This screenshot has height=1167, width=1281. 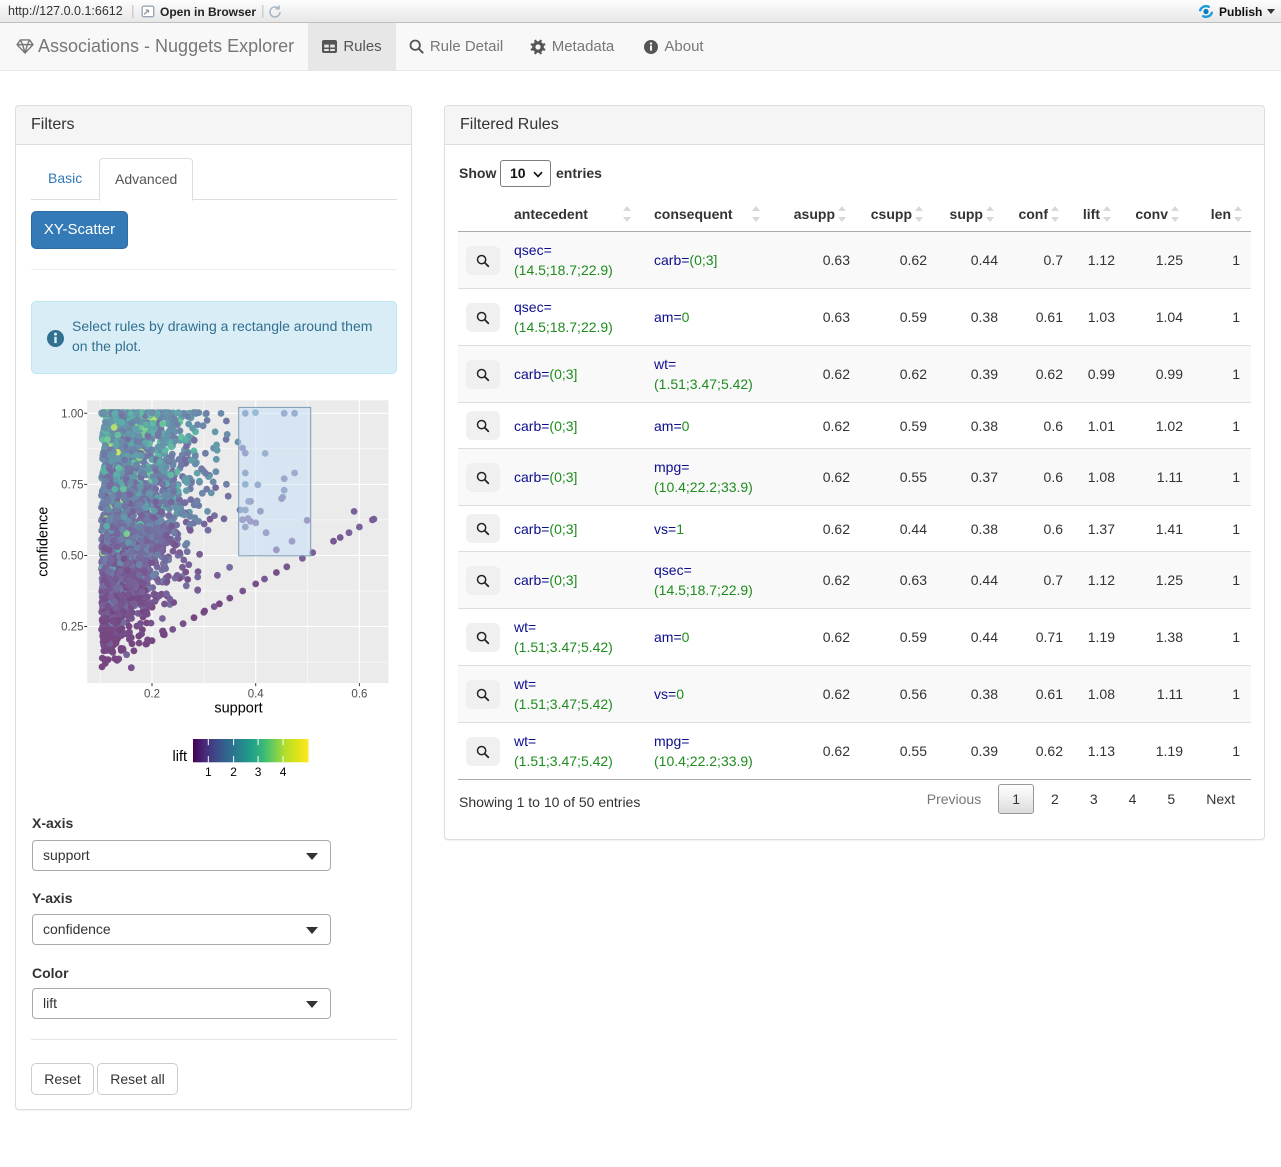 I want to click on svg-text: 0.50, so click(x=72, y=557).